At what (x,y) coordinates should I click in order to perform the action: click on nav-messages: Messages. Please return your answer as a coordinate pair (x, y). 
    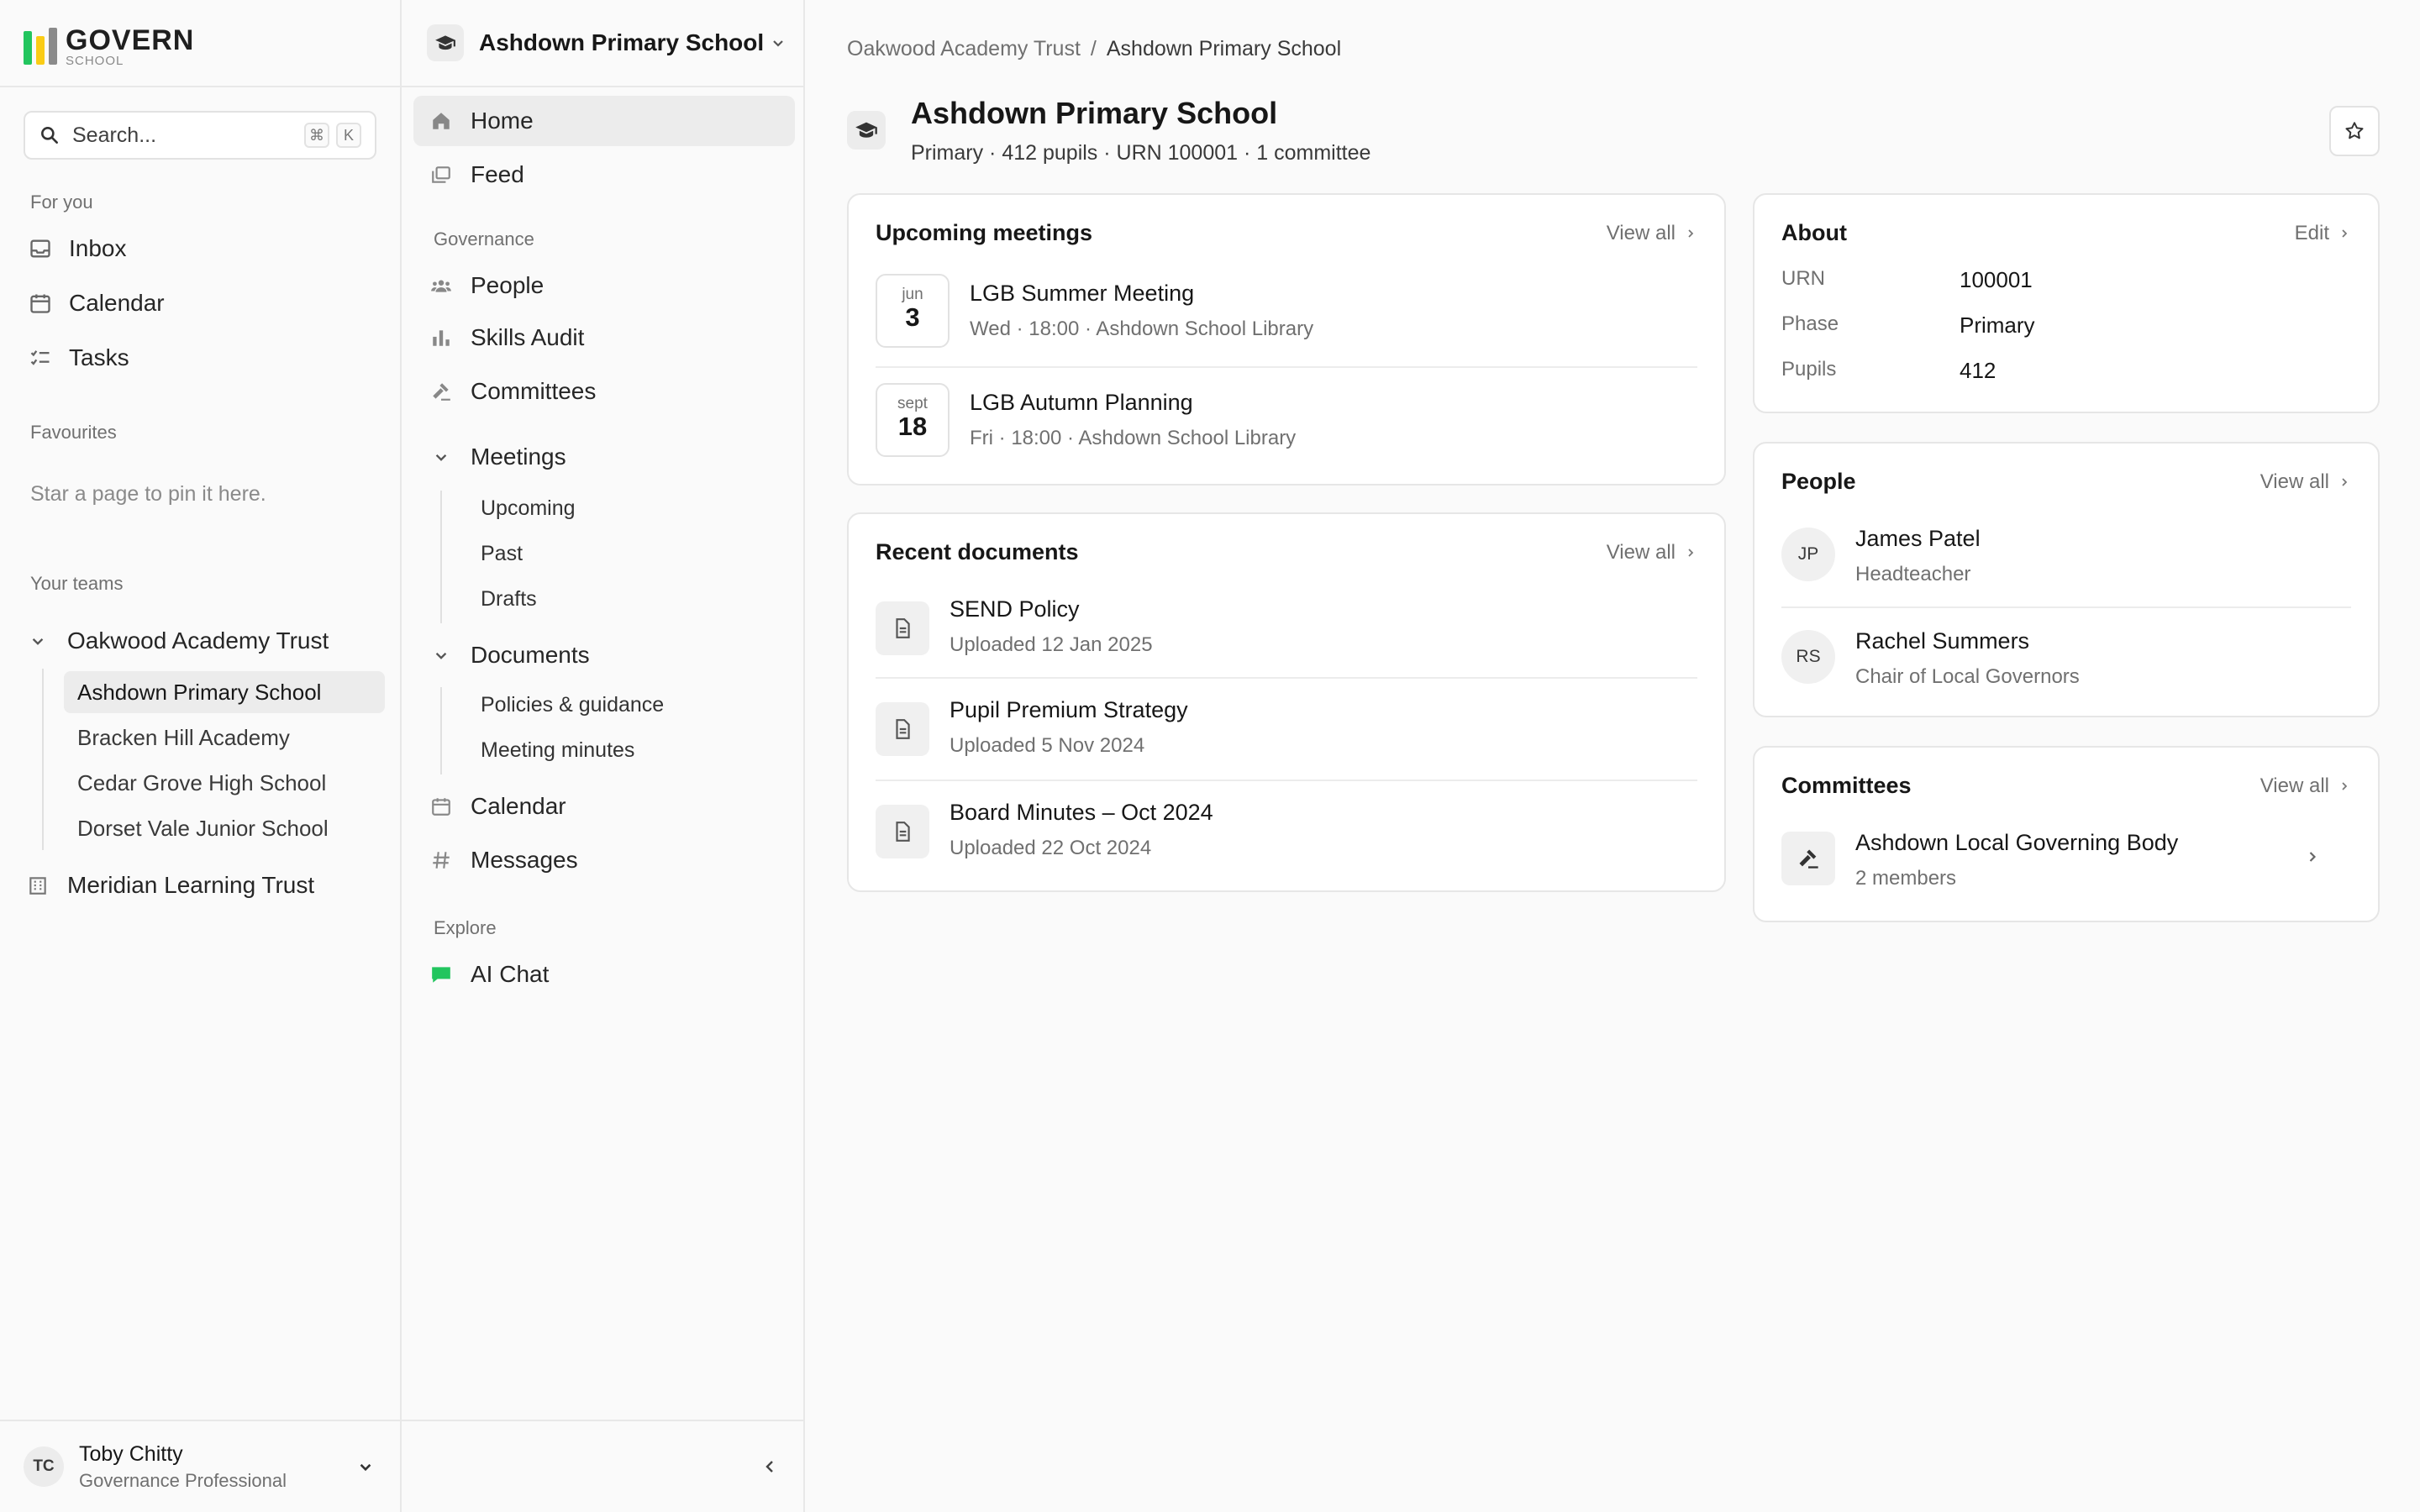
    Looking at the image, I should click on (604, 860).